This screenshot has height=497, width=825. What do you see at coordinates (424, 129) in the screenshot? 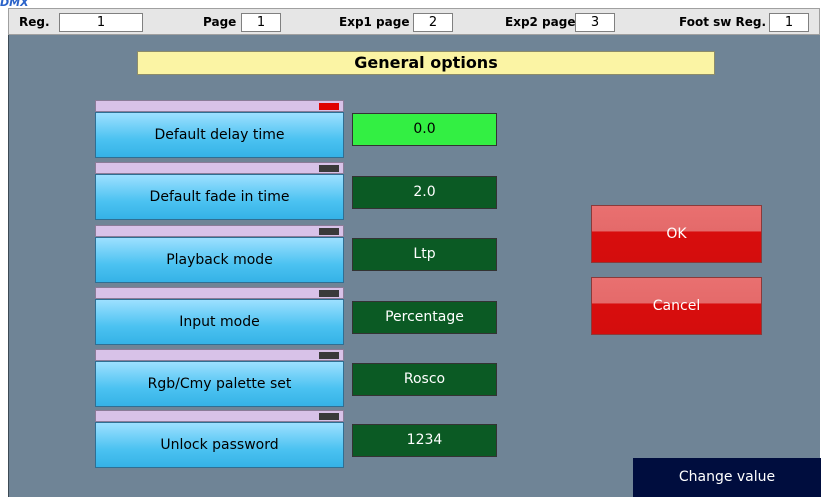
I see `default-delay-time-value: 0.0` at bounding box center [424, 129].